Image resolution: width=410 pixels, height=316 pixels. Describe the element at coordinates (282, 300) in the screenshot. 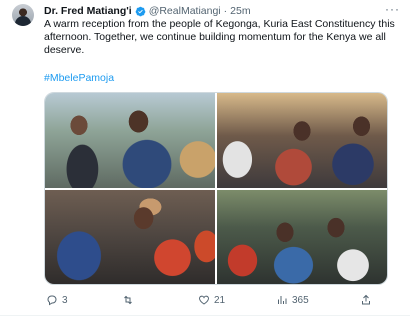

I see `views-icon` at that location.